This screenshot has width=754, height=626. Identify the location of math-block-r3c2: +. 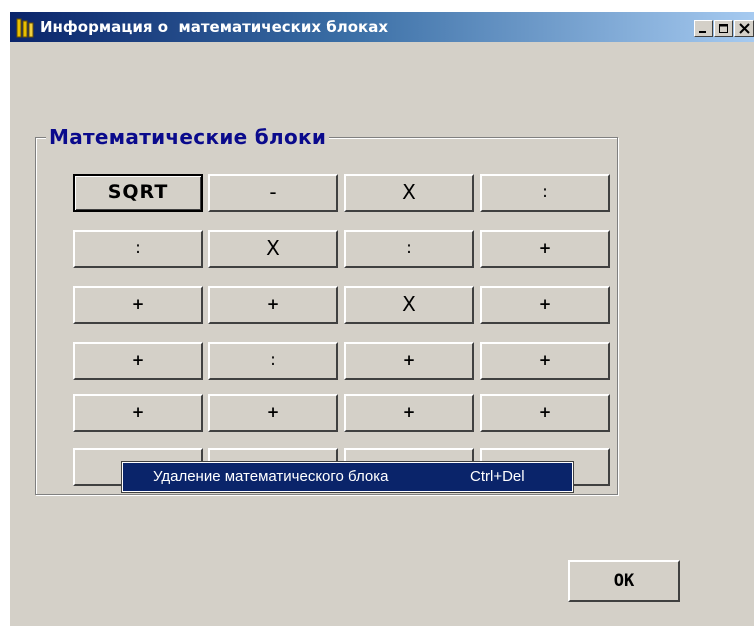
(273, 305).